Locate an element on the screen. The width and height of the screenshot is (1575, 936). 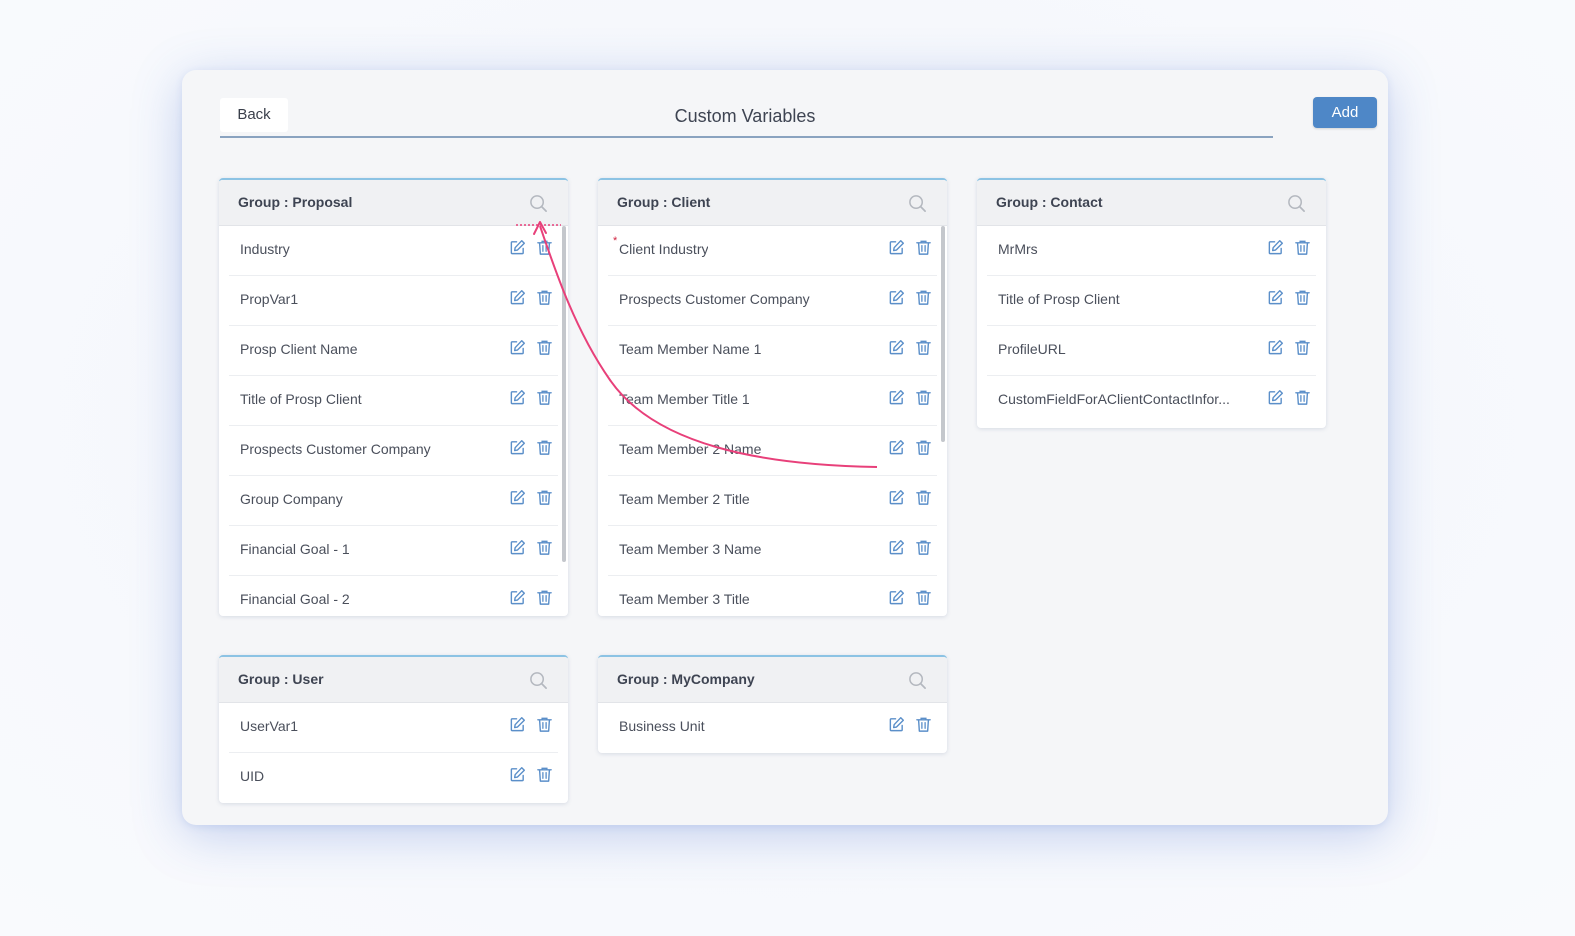
variable-row: Prosp Client Name is located at coordinates (393, 351).